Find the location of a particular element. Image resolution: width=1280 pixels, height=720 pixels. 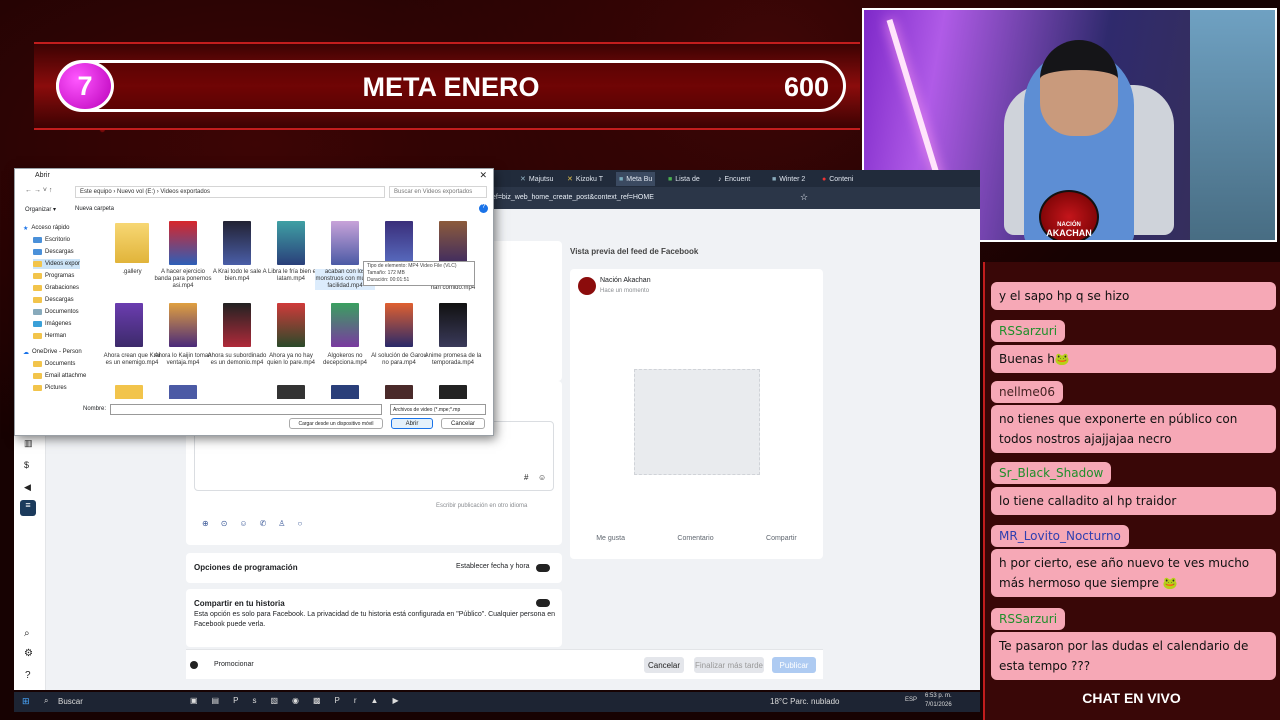

nav-item-selected: Videos expor is located at coordinates (56, 264).